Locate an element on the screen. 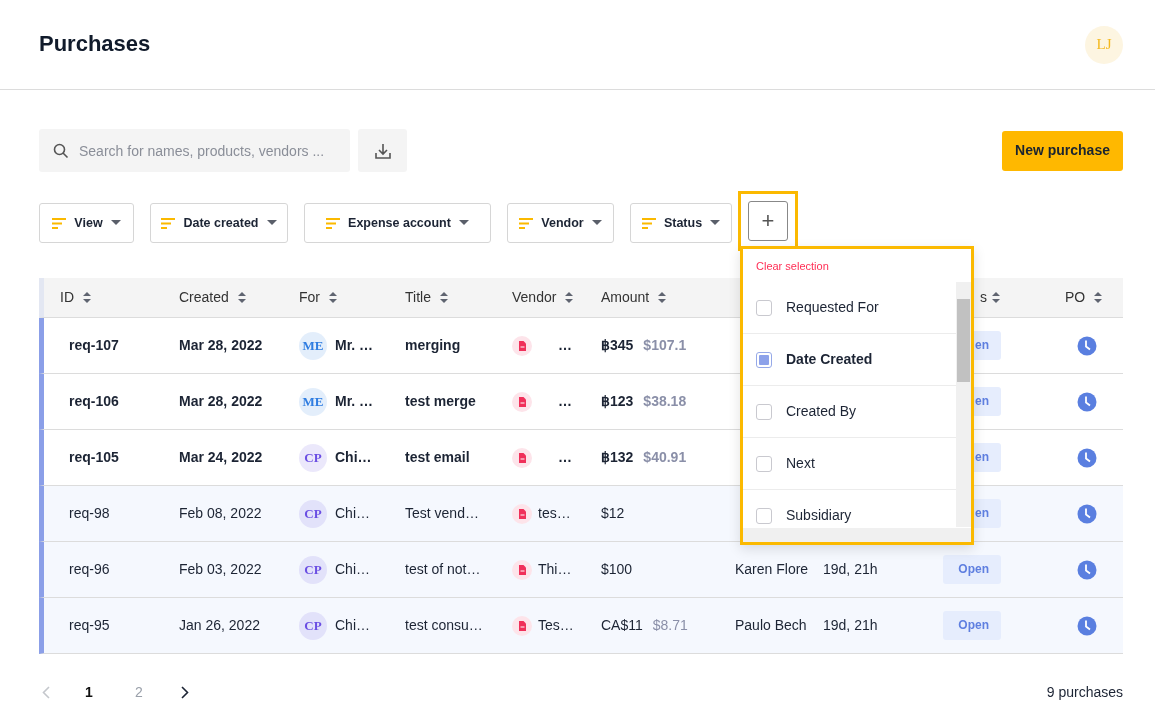 The width and height of the screenshot is (1155, 720). amount: ฿345 is located at coordinates (617, 345).